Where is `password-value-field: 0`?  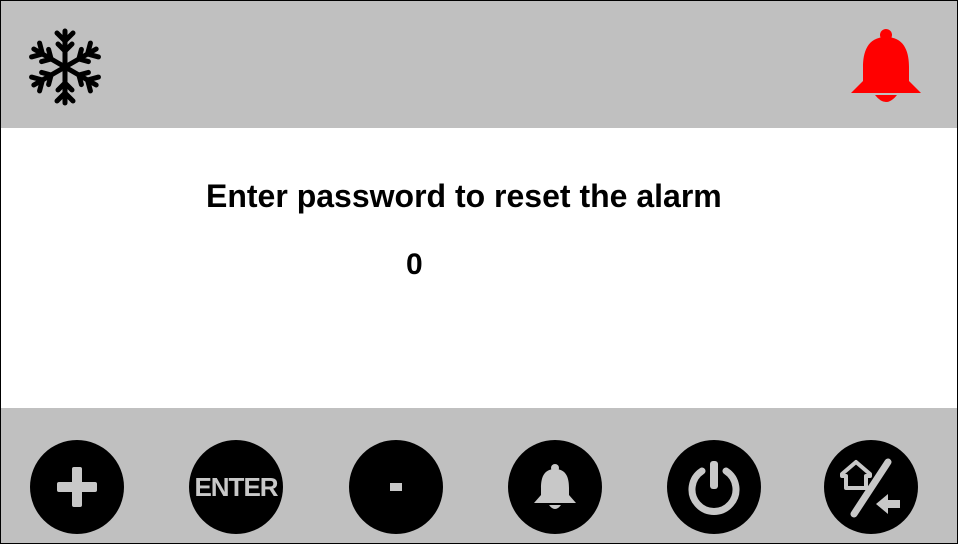
password-value-field: 0 is located at coordinates (414, 265).